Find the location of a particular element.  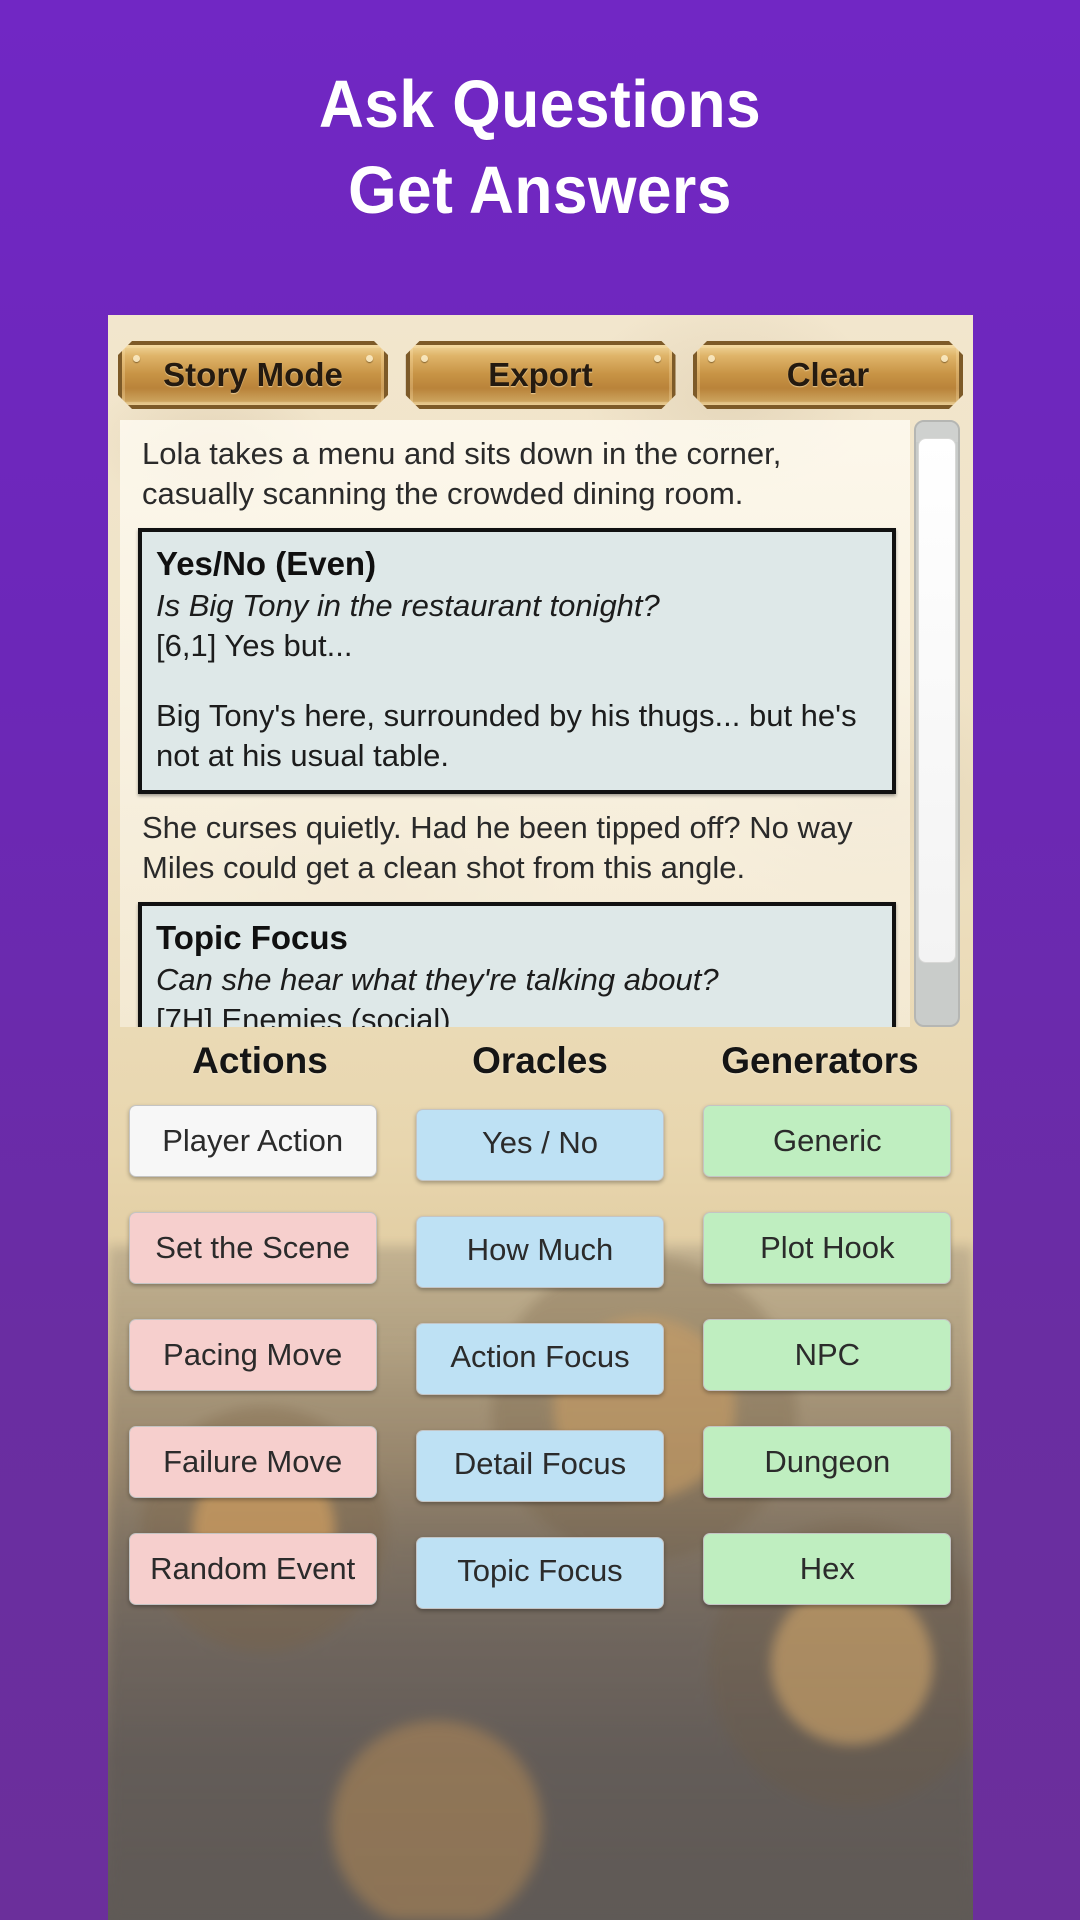

button-yes-no: Yes / No is located at coordinates (539, 1145).